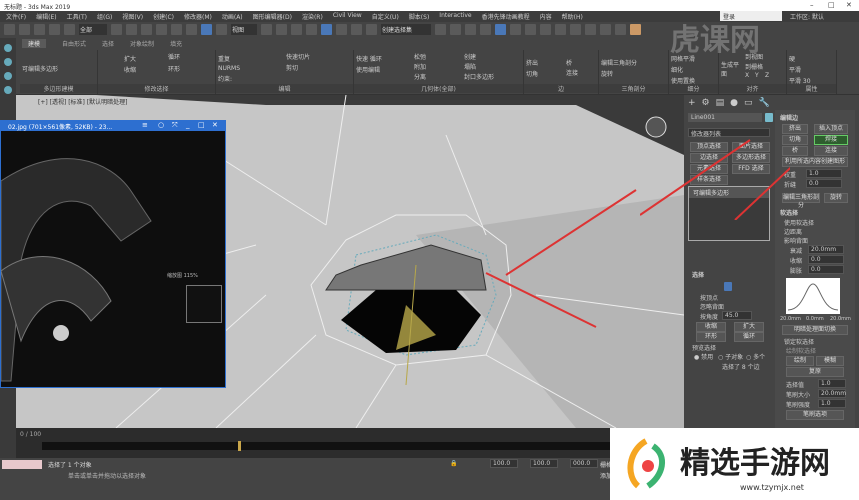 This screenshot has width=859, height=500. What do you see at coordinates (54, 29) in the screenshot?
I see `unlink-icon` at bounding box center [54, 29].